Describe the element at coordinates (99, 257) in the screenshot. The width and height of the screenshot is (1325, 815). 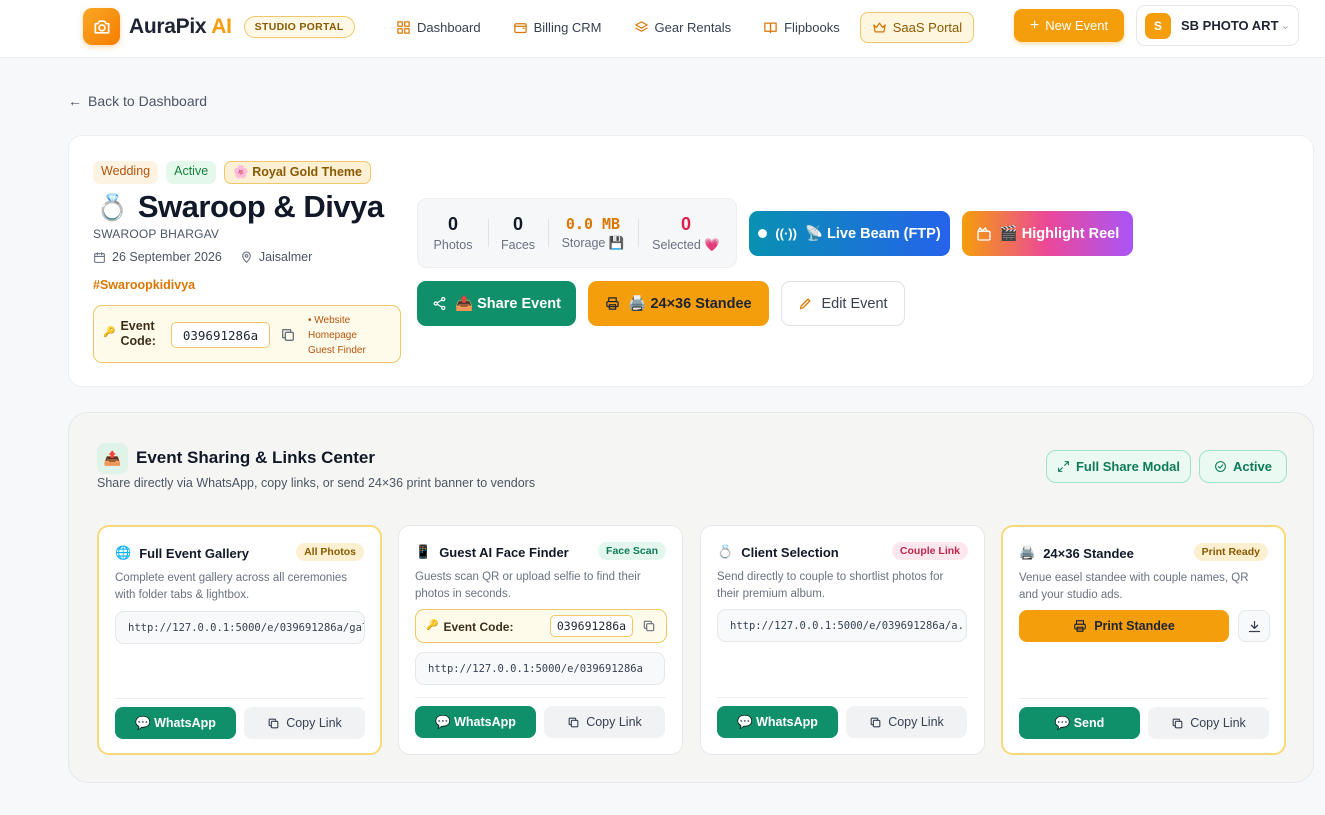
I see `calendar-icon` at that location.